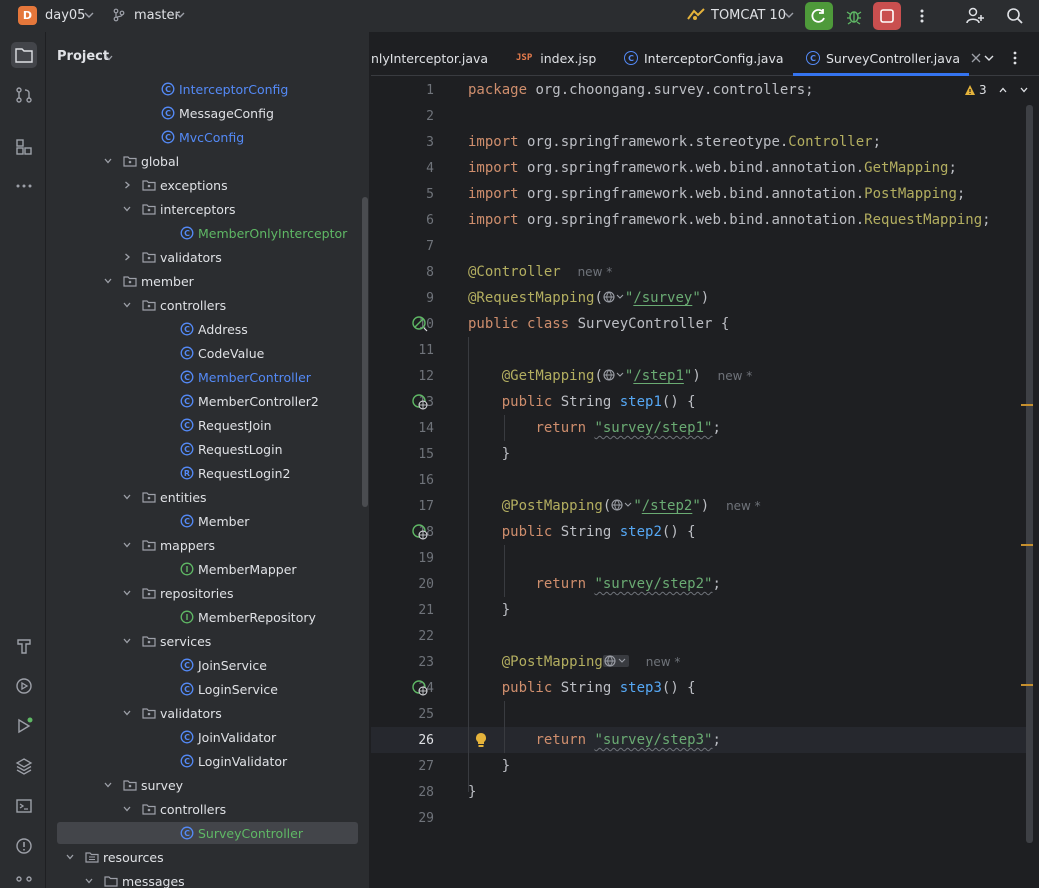 The width and height of the screenshot is (1039, 888). I want to click on project-panel-title: Project, so click(83, 56).